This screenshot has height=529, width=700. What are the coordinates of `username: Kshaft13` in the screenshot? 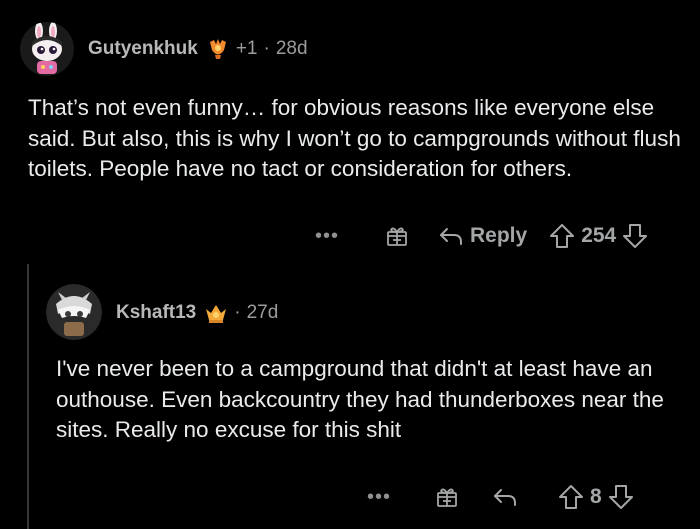 It's located at (156, 313).